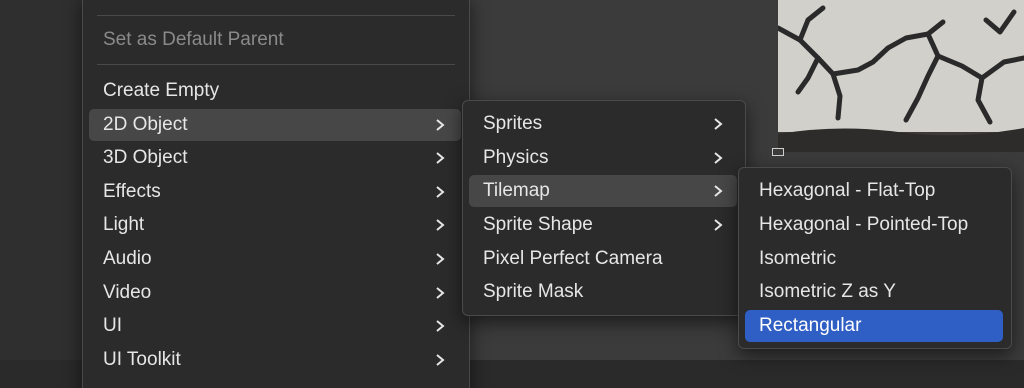  Describe the element at coordinates (810, 325) in the screenshot. I see `menu-item-label: Rectangular` at that location.